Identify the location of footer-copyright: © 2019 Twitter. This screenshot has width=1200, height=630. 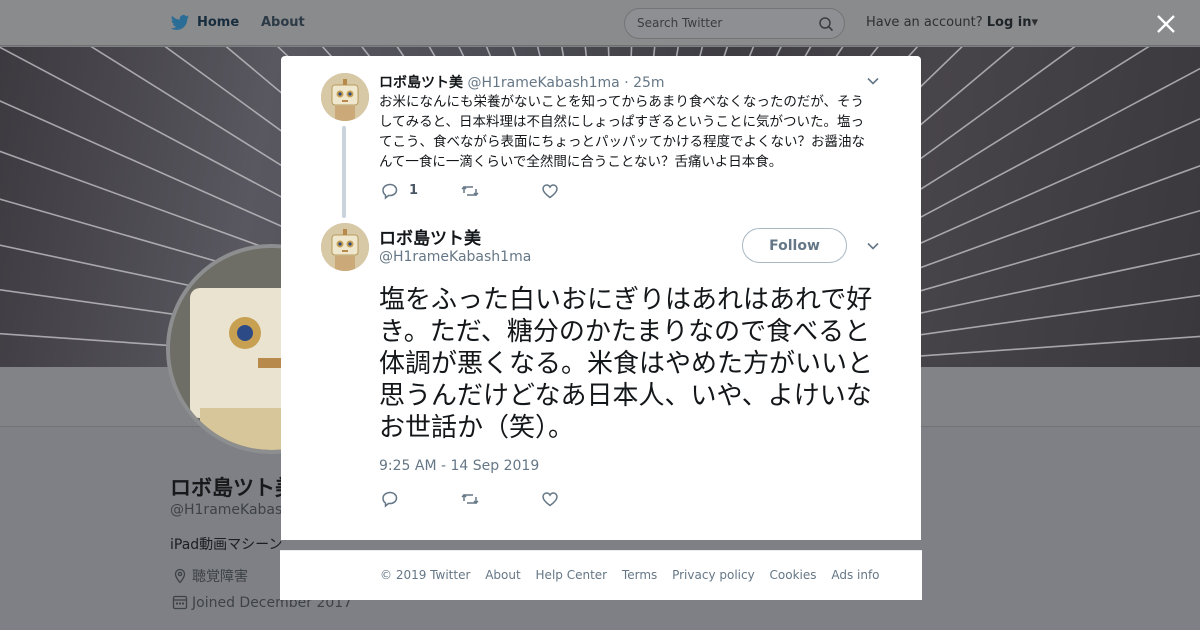
(425, 575).